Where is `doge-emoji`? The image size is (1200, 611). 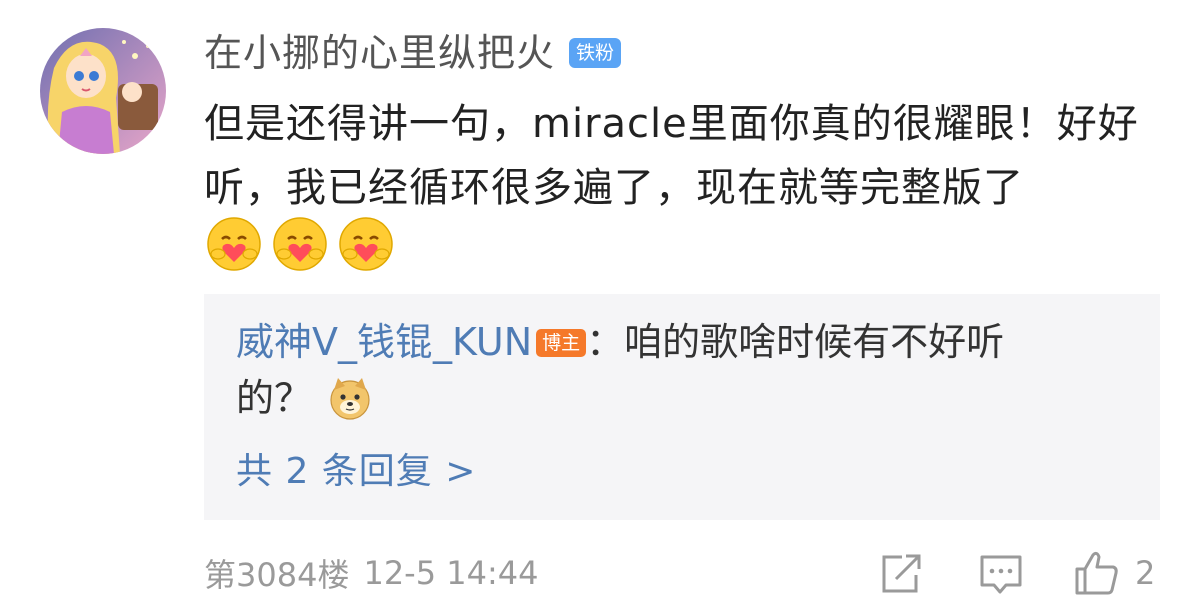 doge-emoji is located at coordinates (350, 399).